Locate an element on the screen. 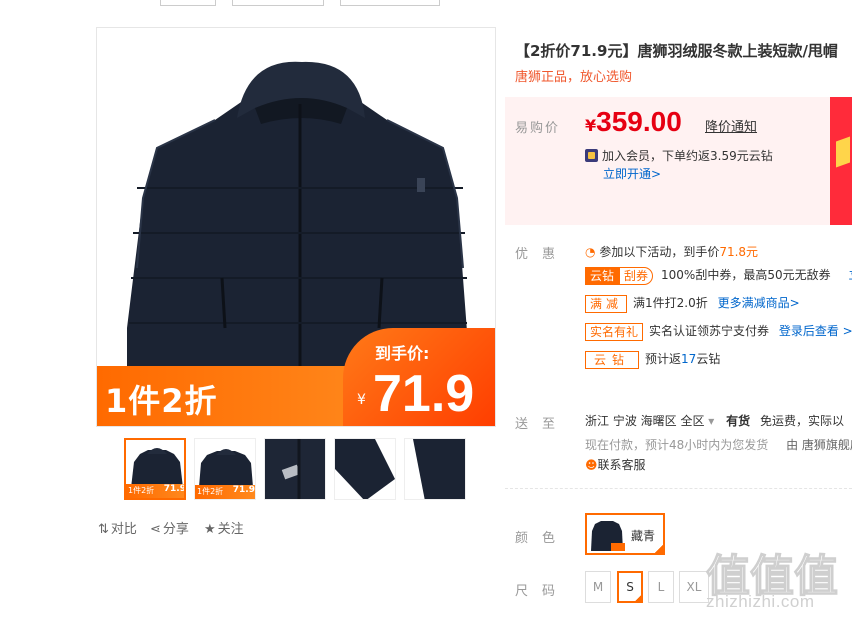 The width and height of the screenshot is (852, 620). cuff-detail-image is located at coordinates (365, 469).